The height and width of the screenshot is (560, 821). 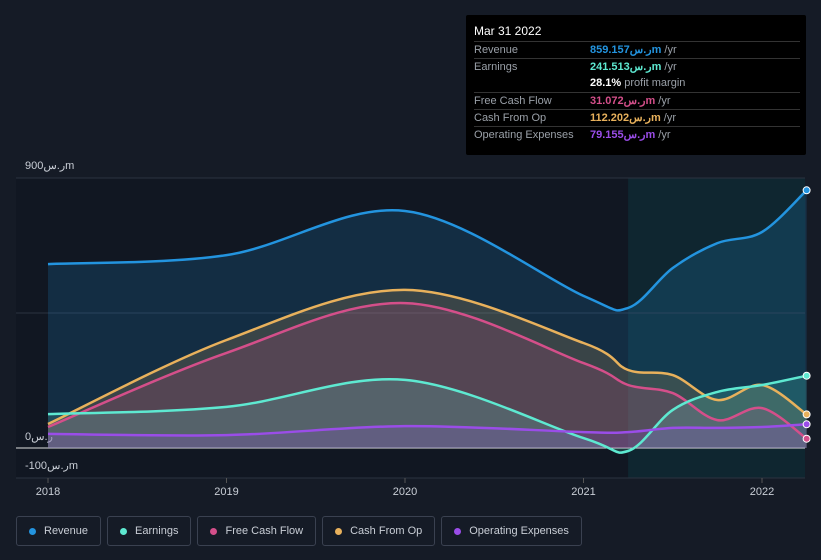 I want to click on tooltip-row: Free Cash Flow 31.072ر.سm /yr, so click(x=637, y=101).